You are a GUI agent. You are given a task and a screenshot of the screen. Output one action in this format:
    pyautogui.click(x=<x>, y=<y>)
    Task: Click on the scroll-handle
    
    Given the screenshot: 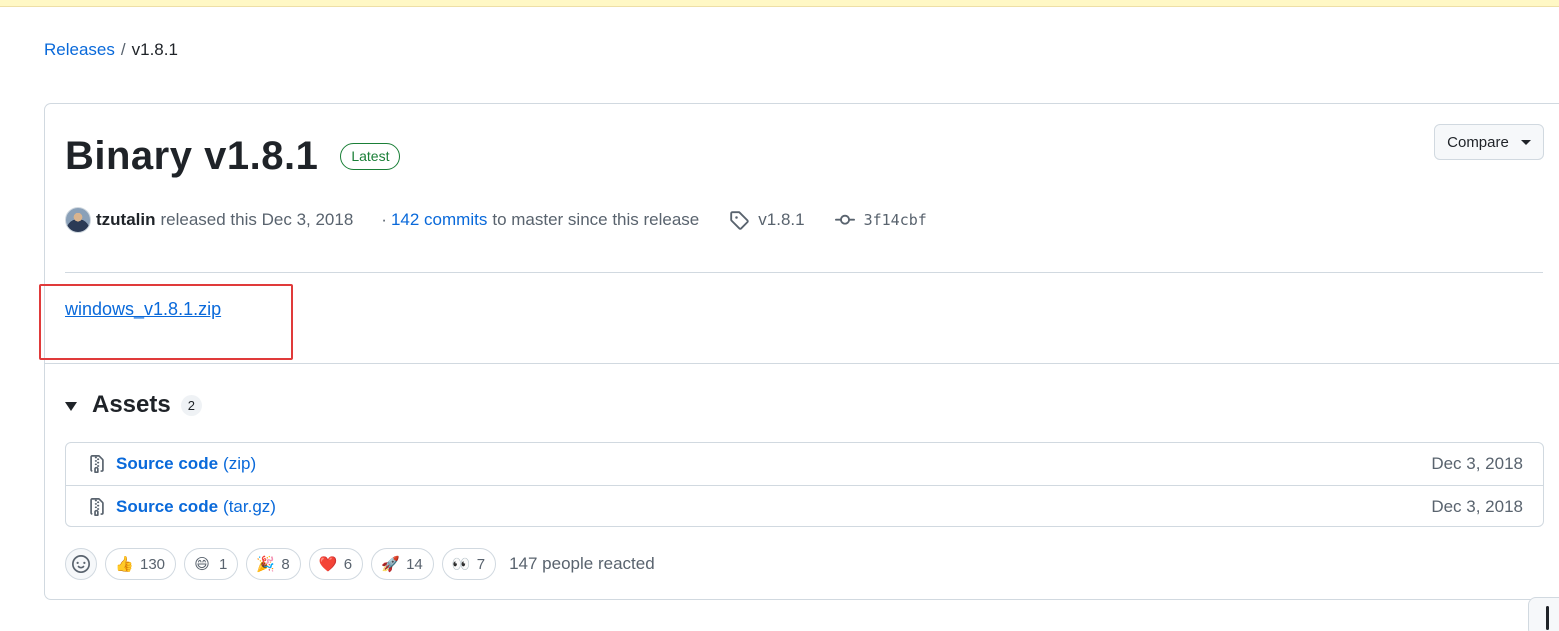 What is the action you would take?
    pyautogui.click(x=1543, y=614)
    